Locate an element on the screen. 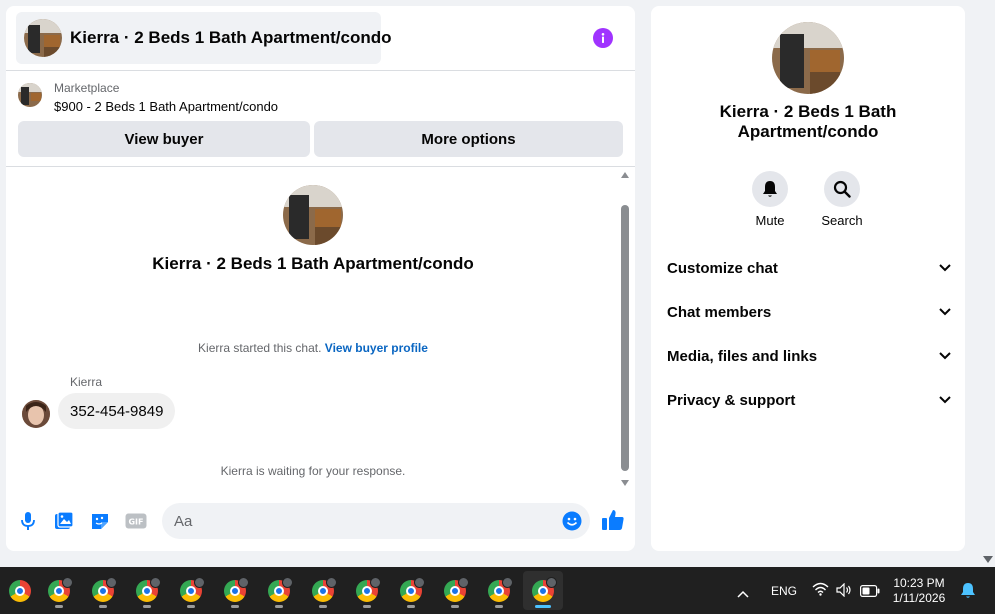  chat-members-label: Chat members is located at coordinates (719, 312).